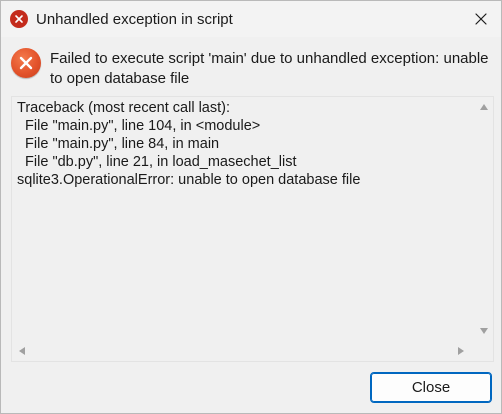  I want to click on title-bar: Unhandled exception in script, so click(251, 19).